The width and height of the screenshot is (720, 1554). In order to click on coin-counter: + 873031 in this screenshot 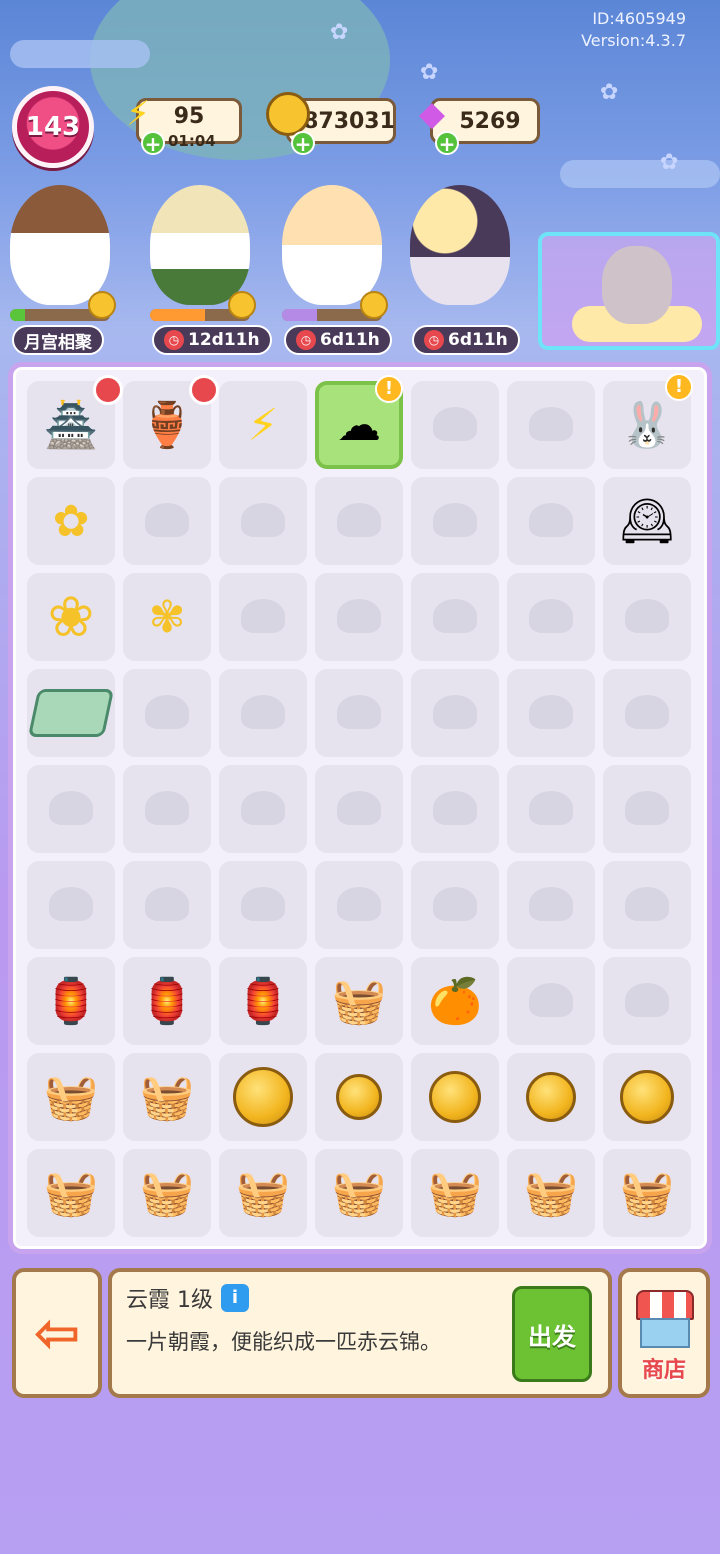, I will do `click(331, 123)`.